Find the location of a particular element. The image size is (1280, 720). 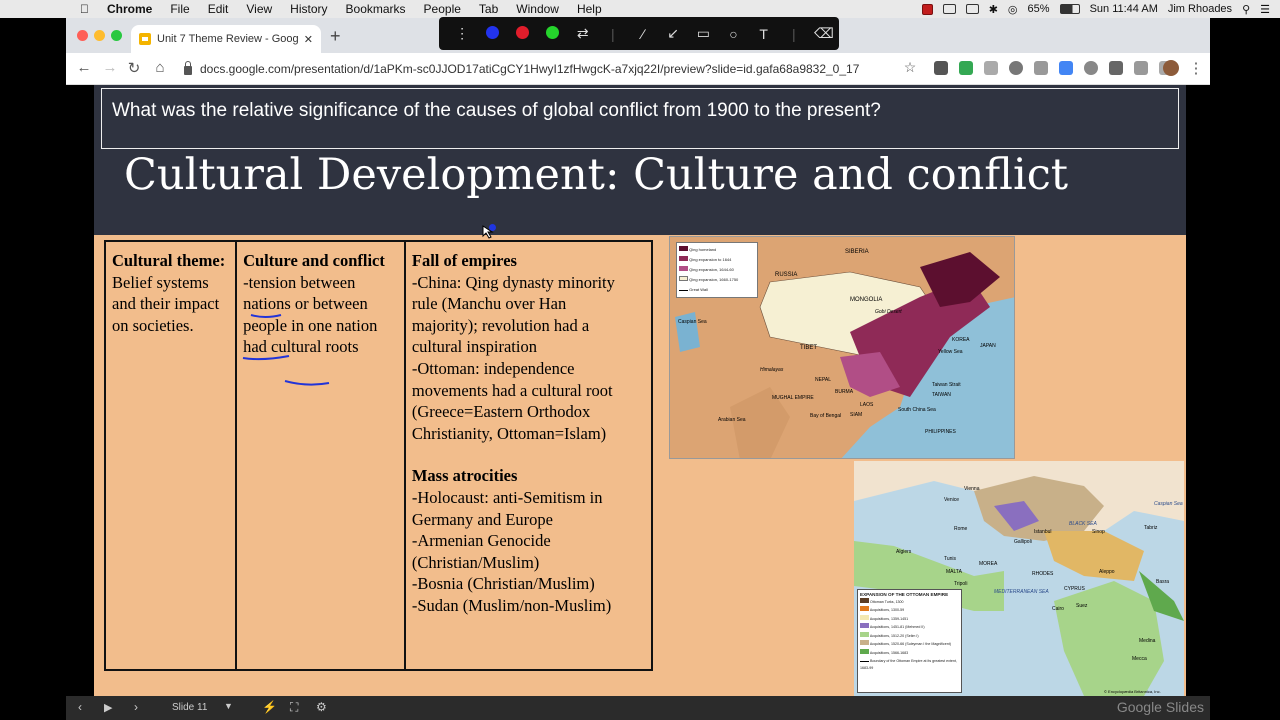

browser-tab: Unit 7 Theme Review - Google ✕ is located at coordinates (226, 39).